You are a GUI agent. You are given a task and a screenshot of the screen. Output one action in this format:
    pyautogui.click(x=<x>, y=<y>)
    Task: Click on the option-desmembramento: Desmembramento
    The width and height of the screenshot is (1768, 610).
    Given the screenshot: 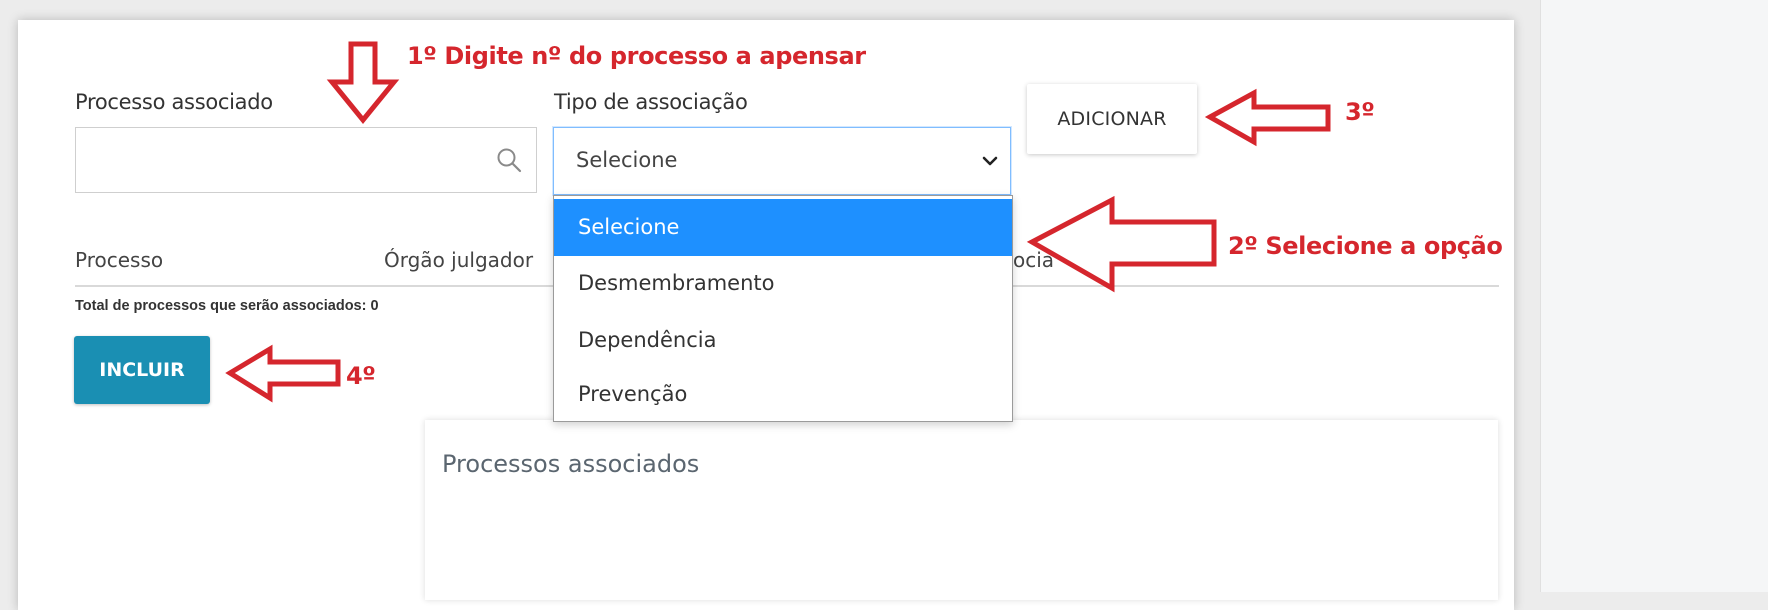 What is the action you would take?
    pyautogui.click(x=783, y=283)
    